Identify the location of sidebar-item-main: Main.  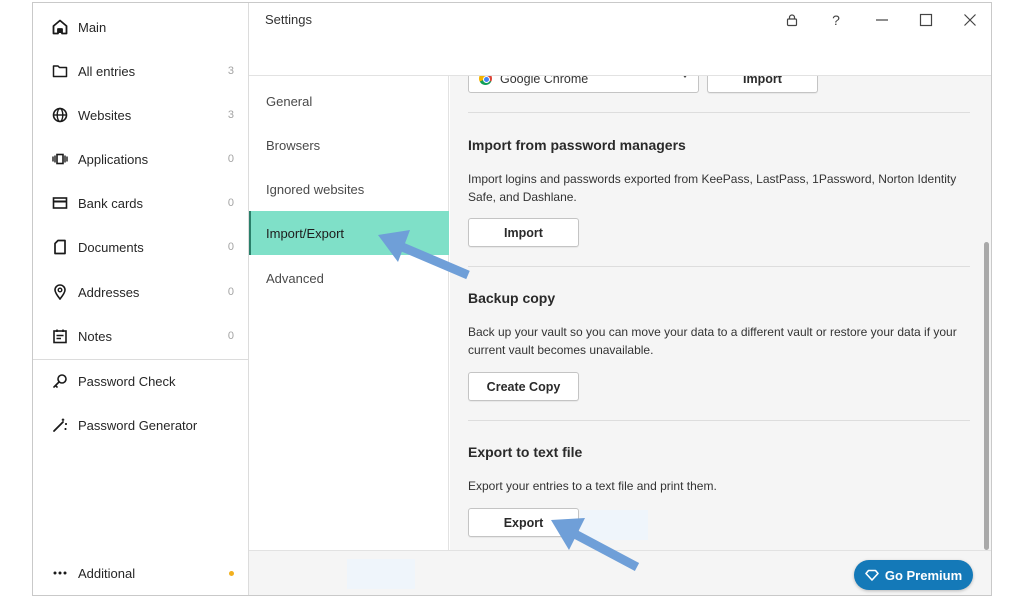
(140, 27).